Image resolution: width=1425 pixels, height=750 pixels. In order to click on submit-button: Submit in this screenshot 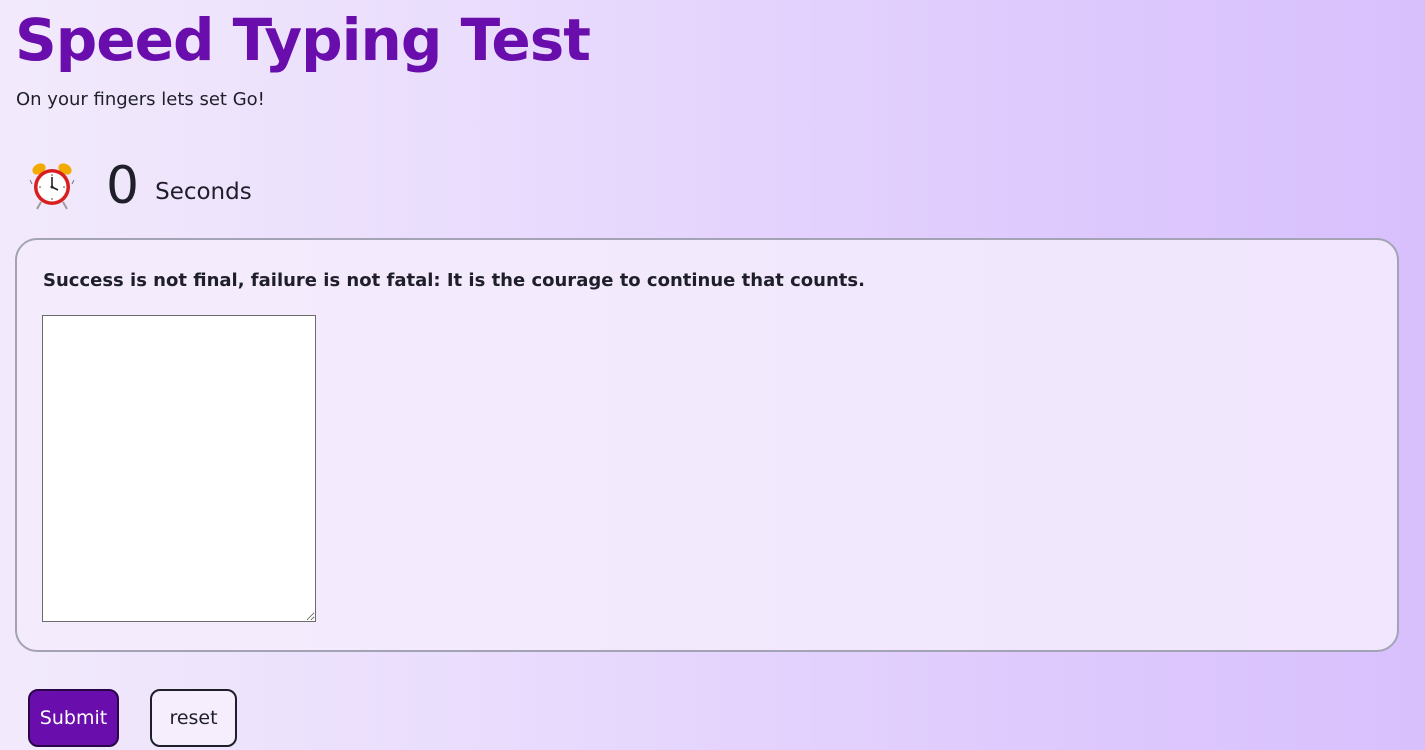, I will do `click(73, 718)`.